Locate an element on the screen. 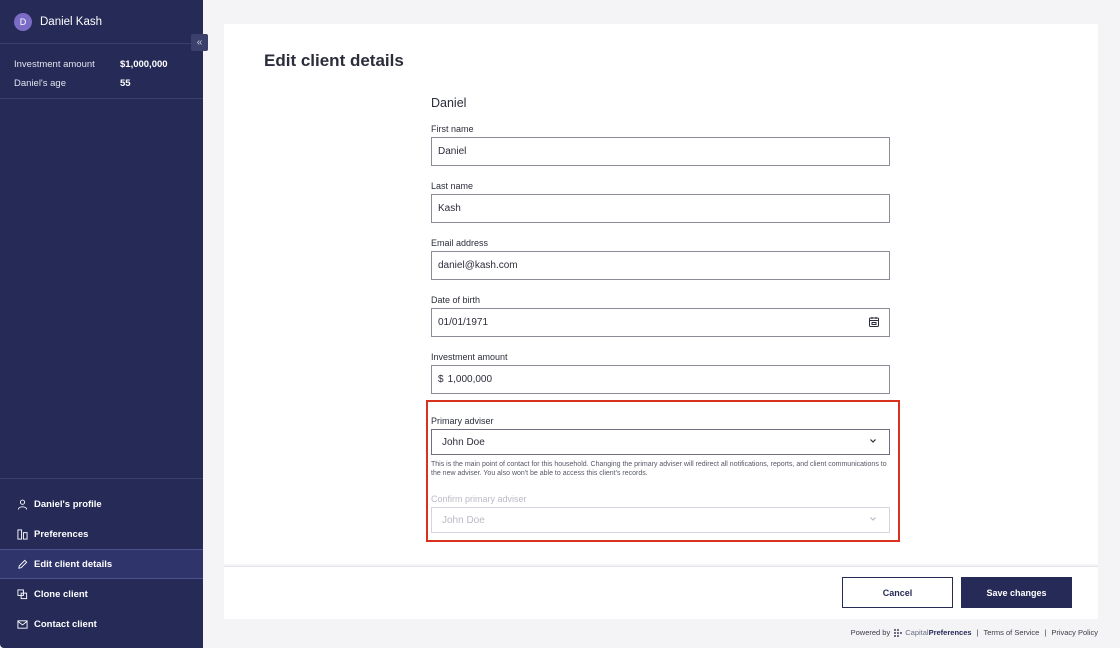 The image size is (1120, 648). stat-row-investment: Investment amount $1,000,000 is located at coordinates (101, 64).